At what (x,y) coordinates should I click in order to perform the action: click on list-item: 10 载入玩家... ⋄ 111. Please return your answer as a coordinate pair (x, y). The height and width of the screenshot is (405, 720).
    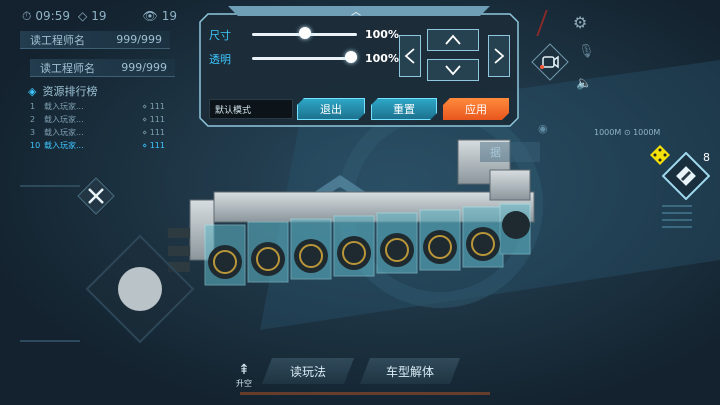
    Looking at the image, I should click on (97, 145).